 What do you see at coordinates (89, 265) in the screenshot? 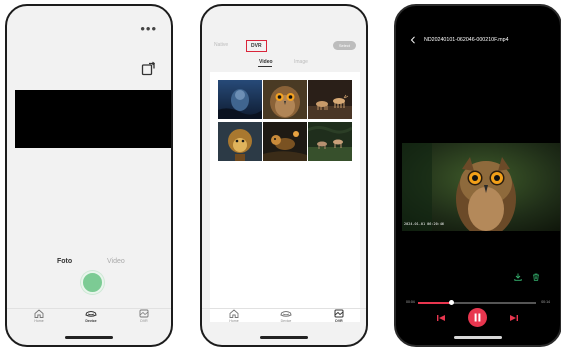
I see `capture-mode-switch: Foto Video` at bounding box center [89, 265].